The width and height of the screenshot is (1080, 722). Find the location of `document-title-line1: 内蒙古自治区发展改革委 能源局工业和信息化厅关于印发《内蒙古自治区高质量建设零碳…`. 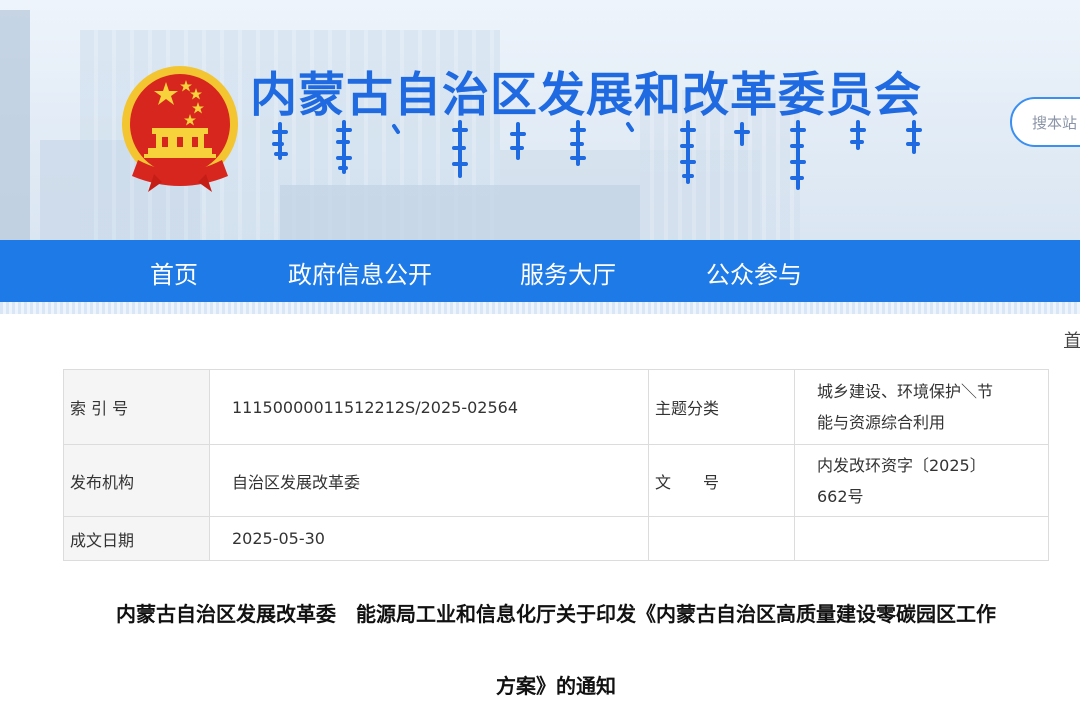

document-title-line1: 内蒙古自治区发展改革委 能源局工业和信息化厅关于印发《内蒙古自治区高质量建设零碳… is located at coordinates (556, 614).